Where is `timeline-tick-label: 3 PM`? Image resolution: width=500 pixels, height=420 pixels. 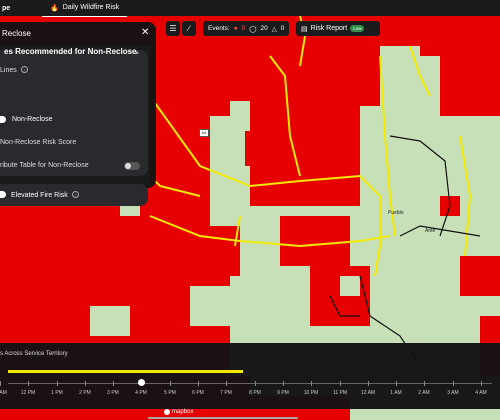 timeline-tick-label: 3 PM is located at coordinates (113, 393).